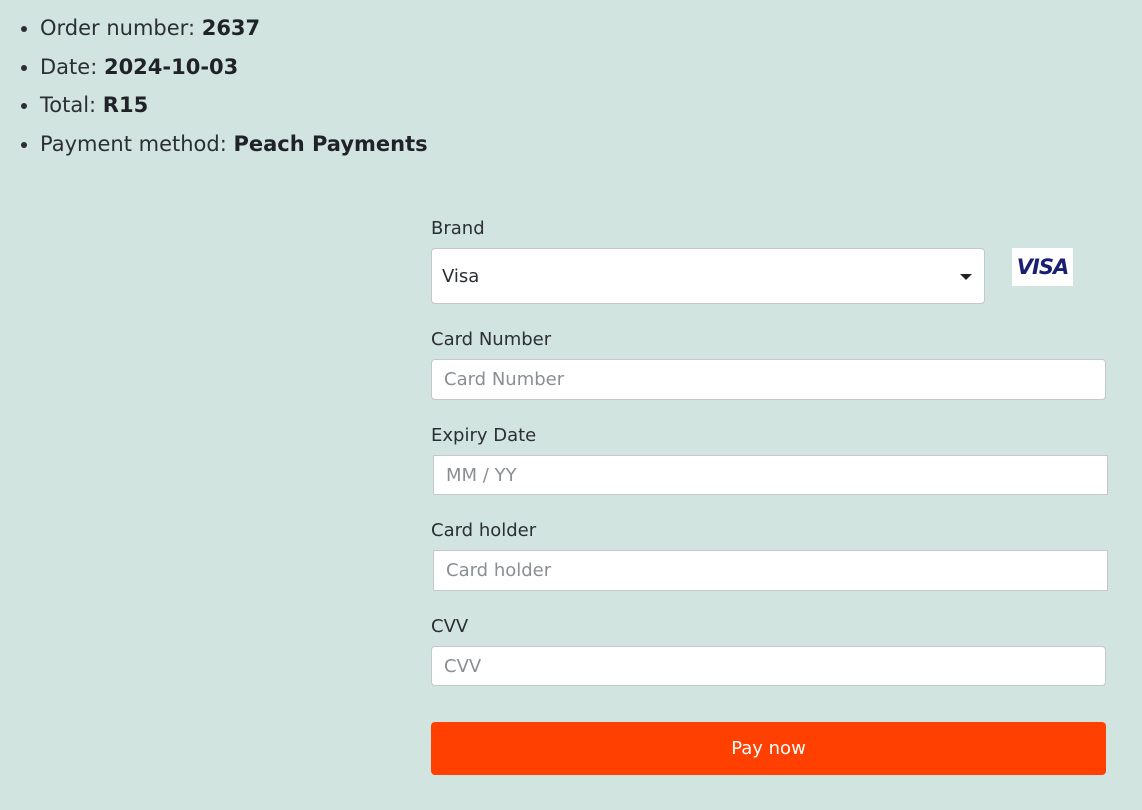 Image resolution: width=1142 pixels, height=810 pixels. I want to click on card-holder-input, so click(770, 570).